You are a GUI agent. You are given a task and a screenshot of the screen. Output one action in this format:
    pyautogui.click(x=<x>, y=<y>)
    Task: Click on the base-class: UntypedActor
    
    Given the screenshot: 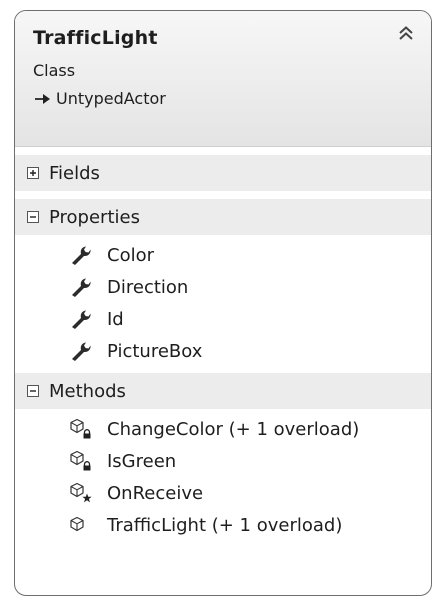 What is the action you would take?
    pyautogui.click(x=99, y=98)
    